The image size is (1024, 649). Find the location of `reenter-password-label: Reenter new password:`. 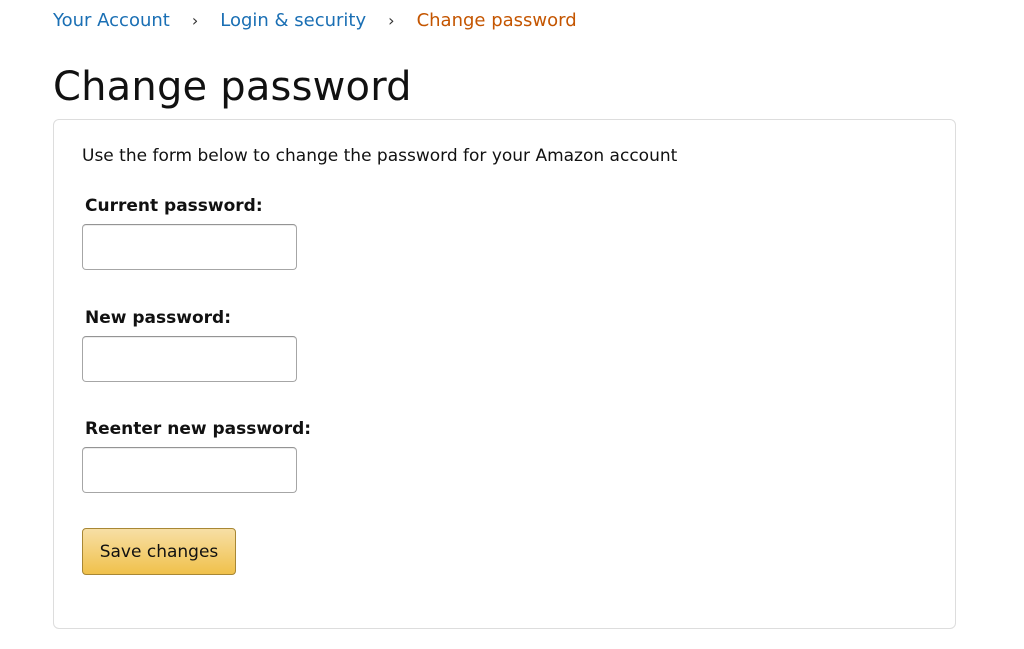

reenter-password-label: Reenter new password: is located at coordinates (198, 429).